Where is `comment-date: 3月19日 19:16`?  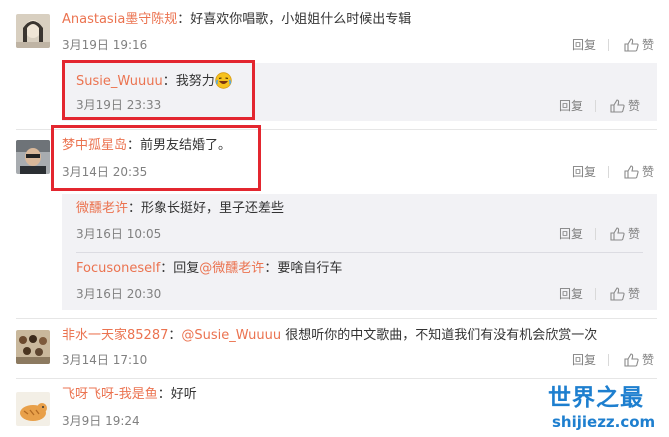
comment-date: 3月19日 19:16 is located at coordinates (105, 45).